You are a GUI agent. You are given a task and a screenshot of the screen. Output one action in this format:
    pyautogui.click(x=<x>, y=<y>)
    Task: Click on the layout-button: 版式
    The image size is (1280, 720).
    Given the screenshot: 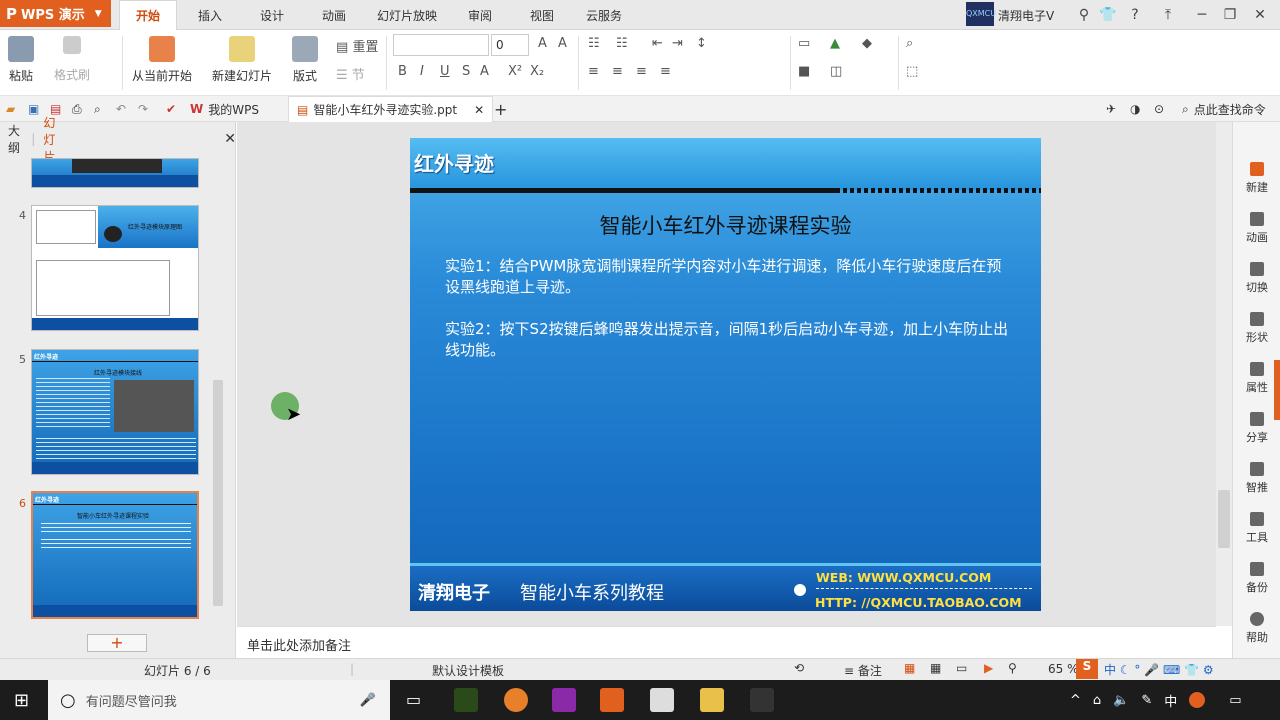 What is the action you would take?
    pyautogui.click(x=305, y=60)
    